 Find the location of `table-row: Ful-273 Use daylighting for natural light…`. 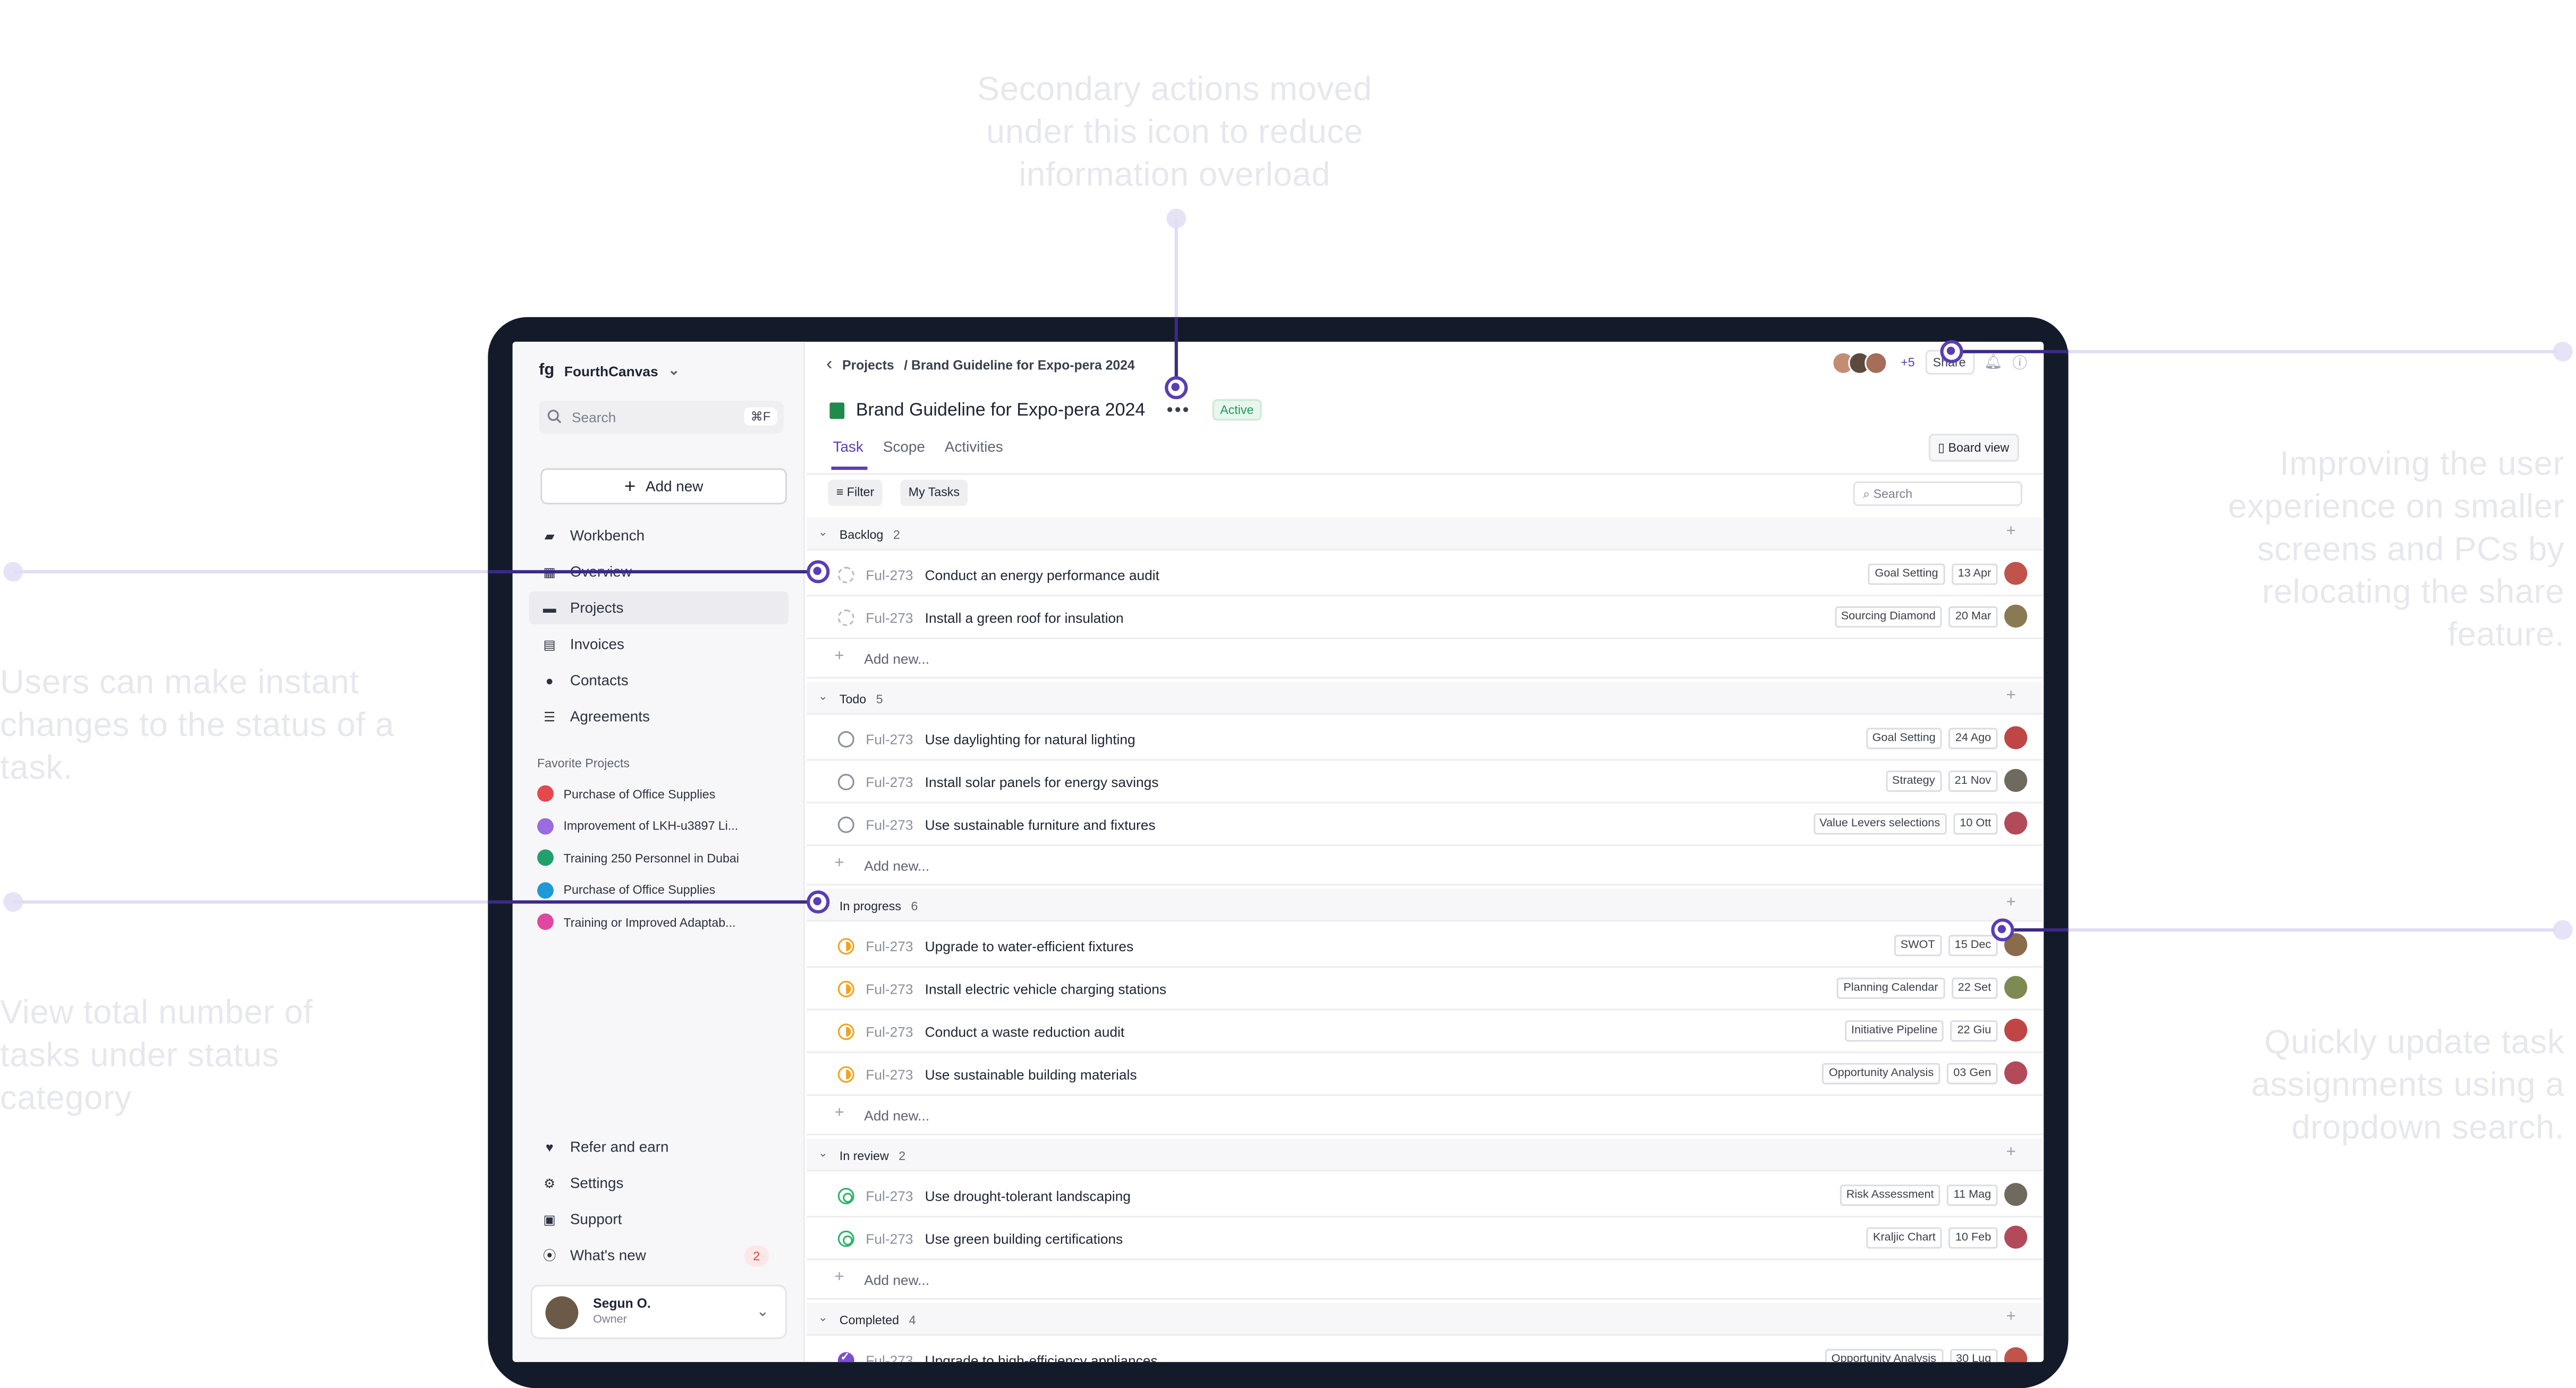

table-row: Ful-273 Use daylighting for natural light… is located at coordinates (1425, 739).